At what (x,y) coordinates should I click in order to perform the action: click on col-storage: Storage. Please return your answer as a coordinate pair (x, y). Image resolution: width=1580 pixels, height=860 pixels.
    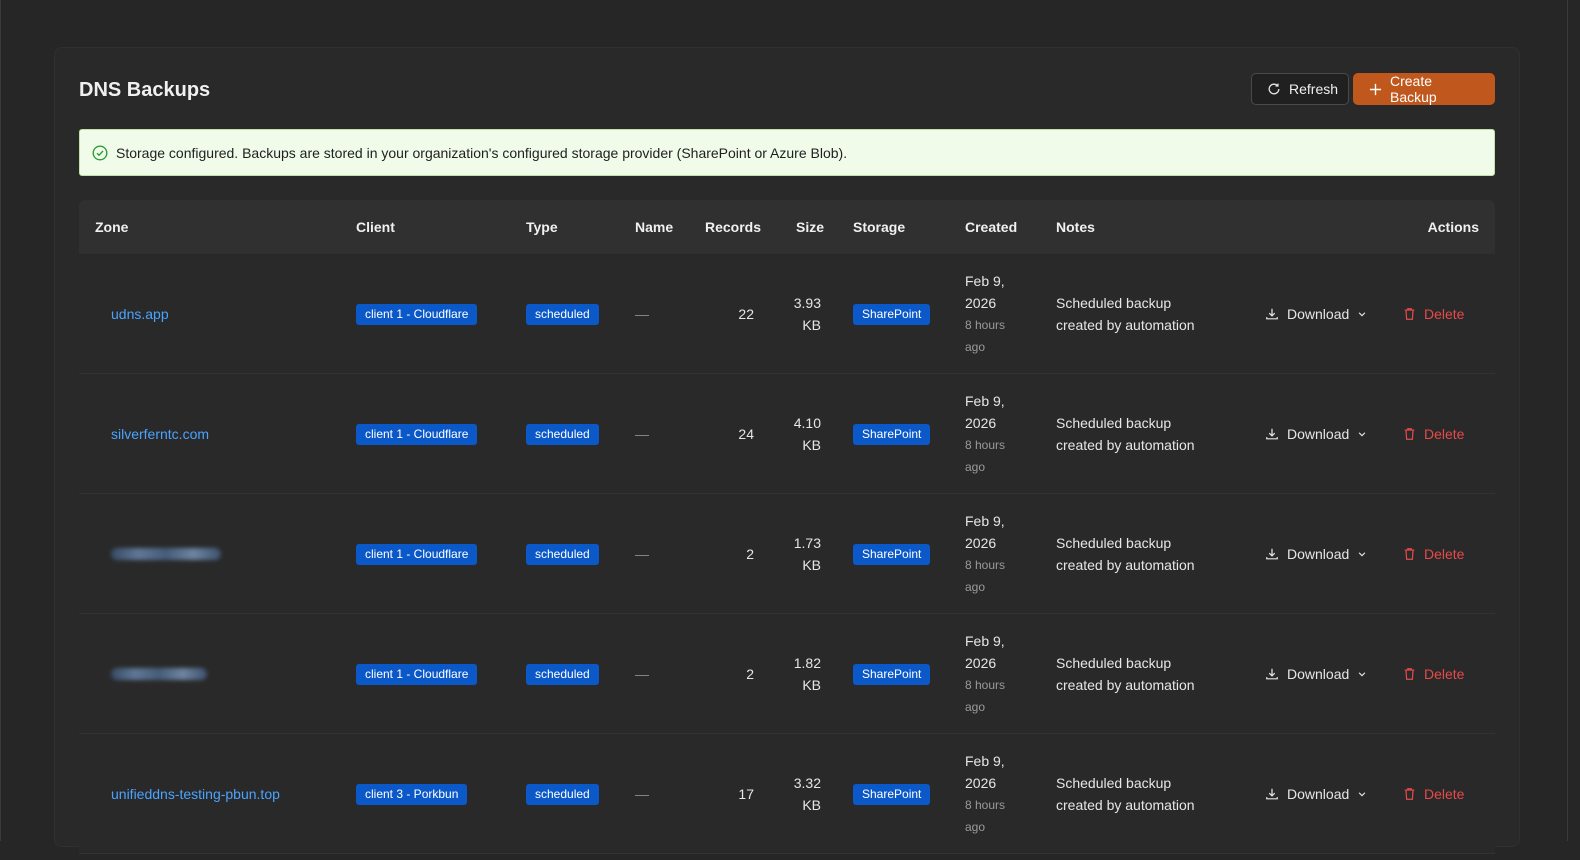
    Looking at the image, I should click on (879, 227).